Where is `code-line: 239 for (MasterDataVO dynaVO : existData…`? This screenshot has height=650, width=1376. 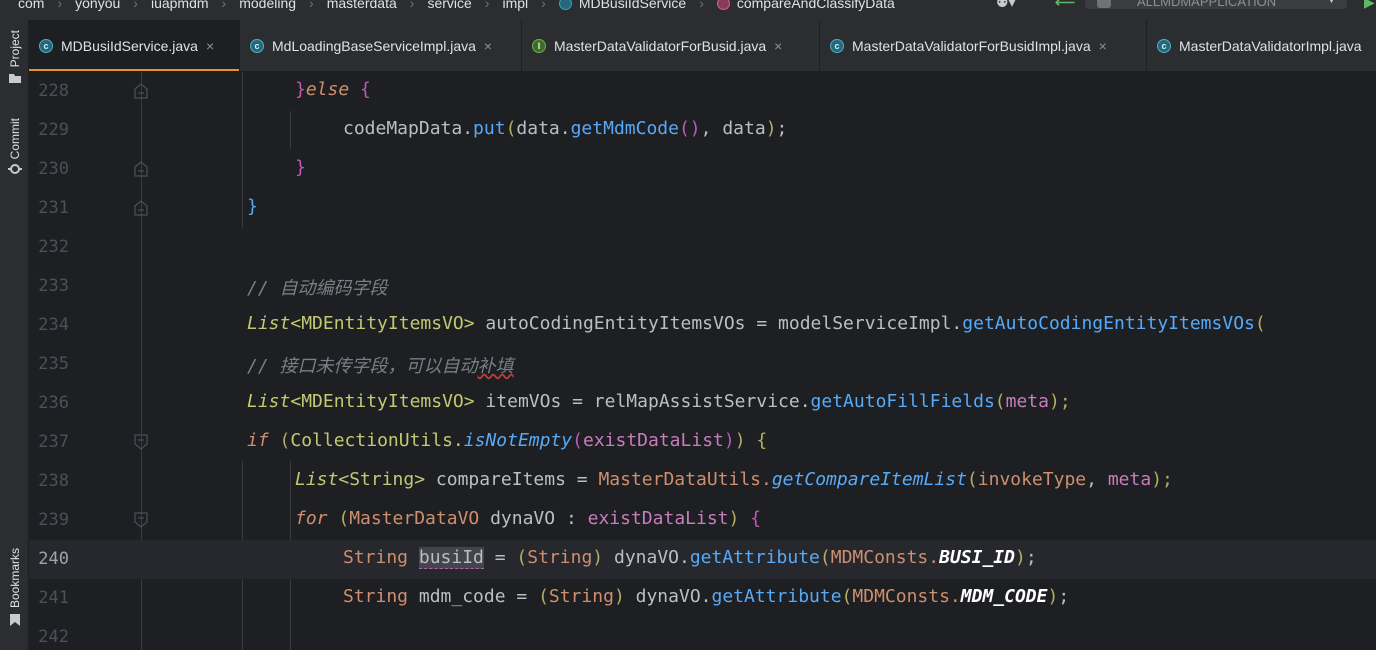
code-line: 239 for (MasterDataVO dynaVO : existData… is located at coordinates (702, 520).